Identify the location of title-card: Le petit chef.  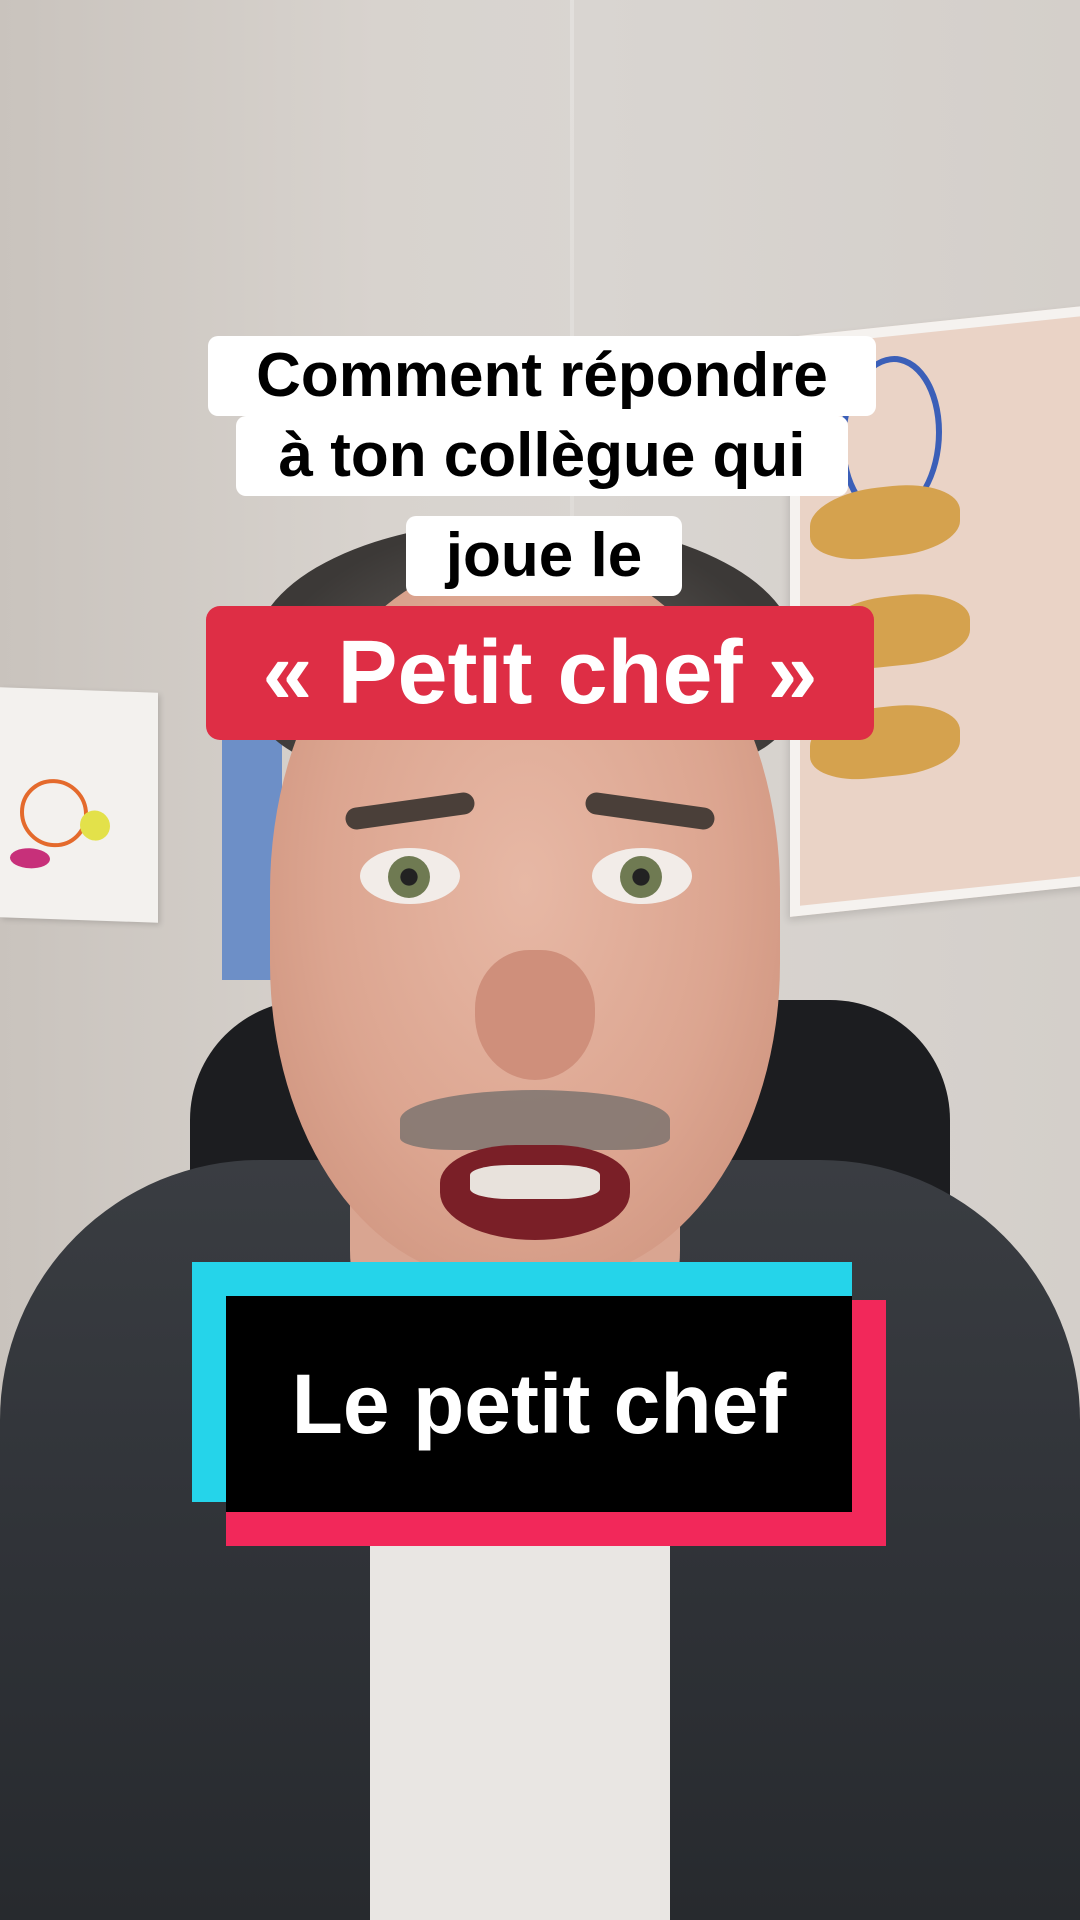
(539, 1404).